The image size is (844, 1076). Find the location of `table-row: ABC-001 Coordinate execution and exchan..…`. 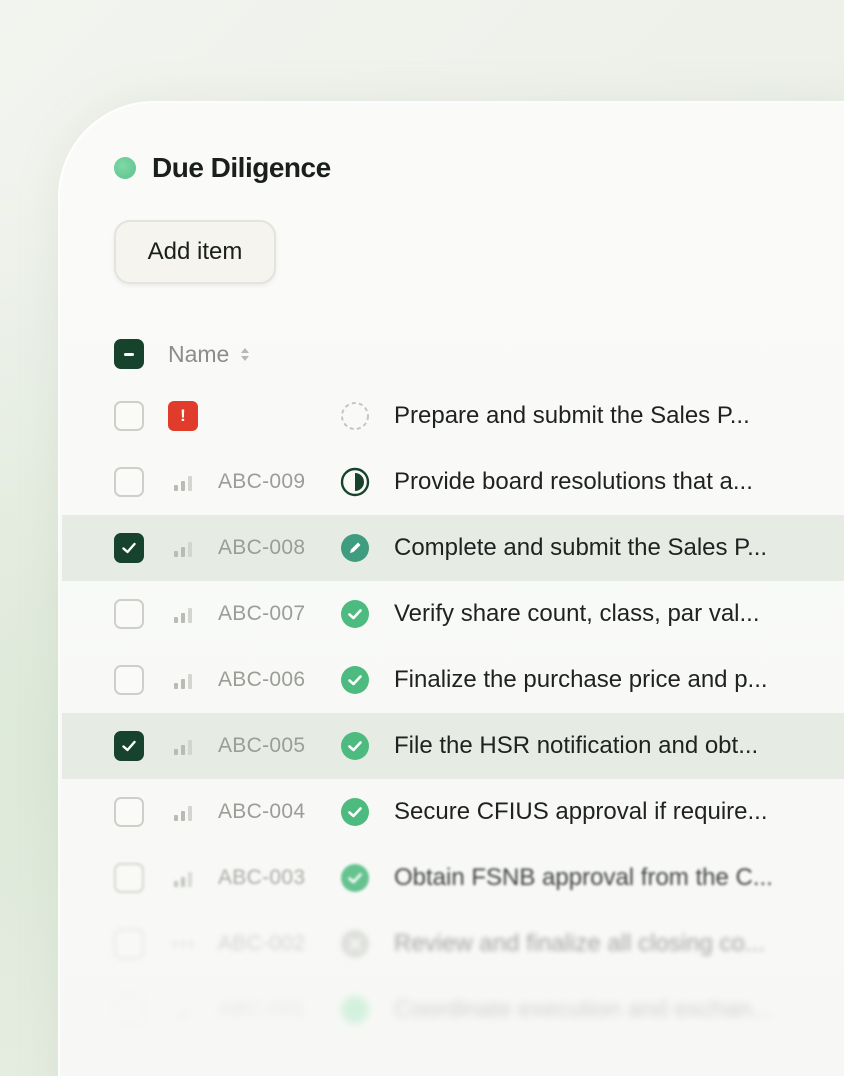

table-row: ABC-001 Coordinate execution and exchan..… is located at coordinates (453, 1010).